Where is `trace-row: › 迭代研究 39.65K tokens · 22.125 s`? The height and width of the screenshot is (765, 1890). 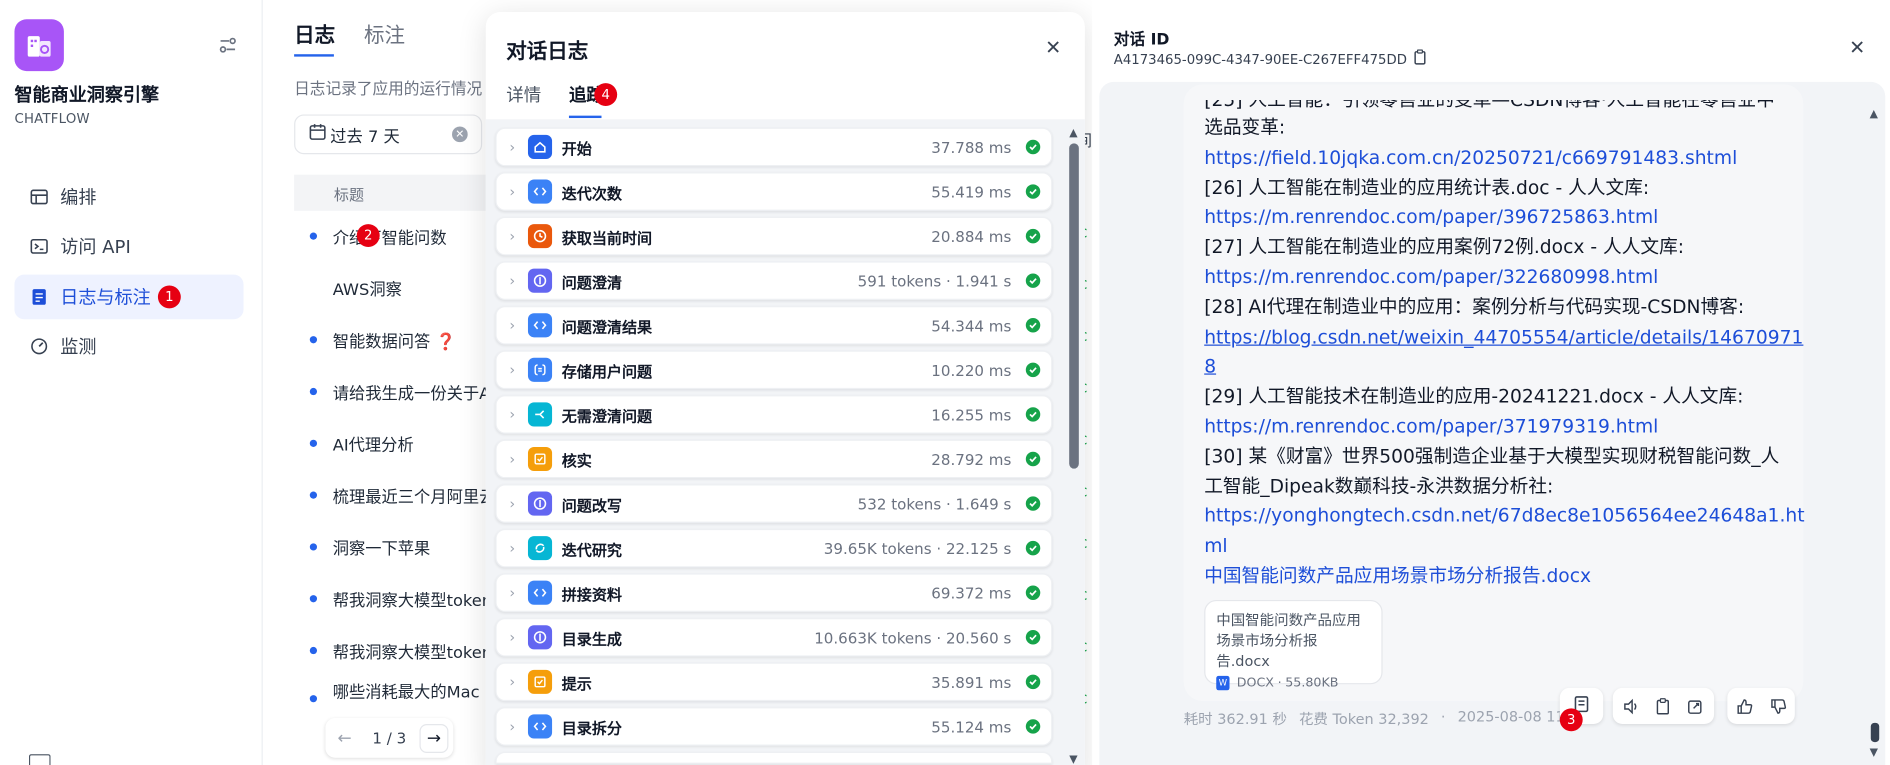 trace-row: › 迭代研究 39.65K tokens · 22.125 s is located at coordinates (774, 548).